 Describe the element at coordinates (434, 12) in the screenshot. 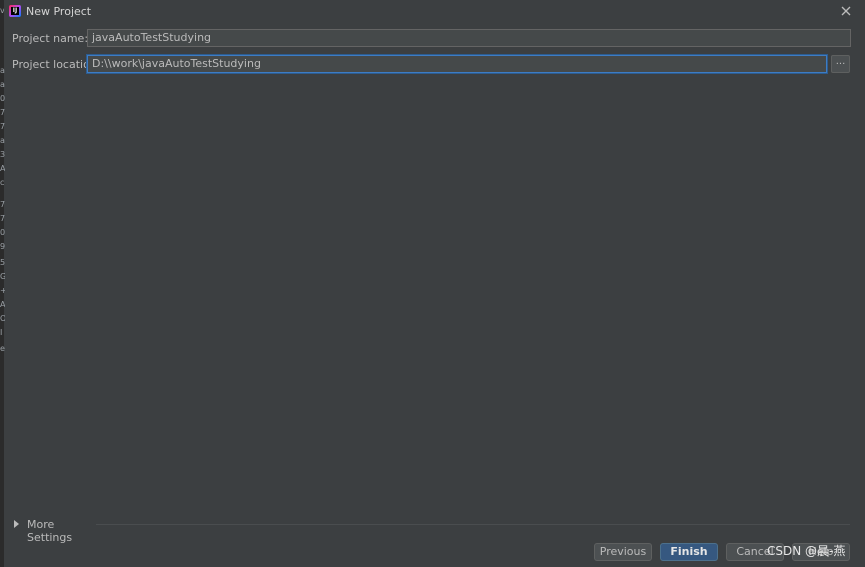

I see `dialog-title-bar: IJ New Project` at that location.